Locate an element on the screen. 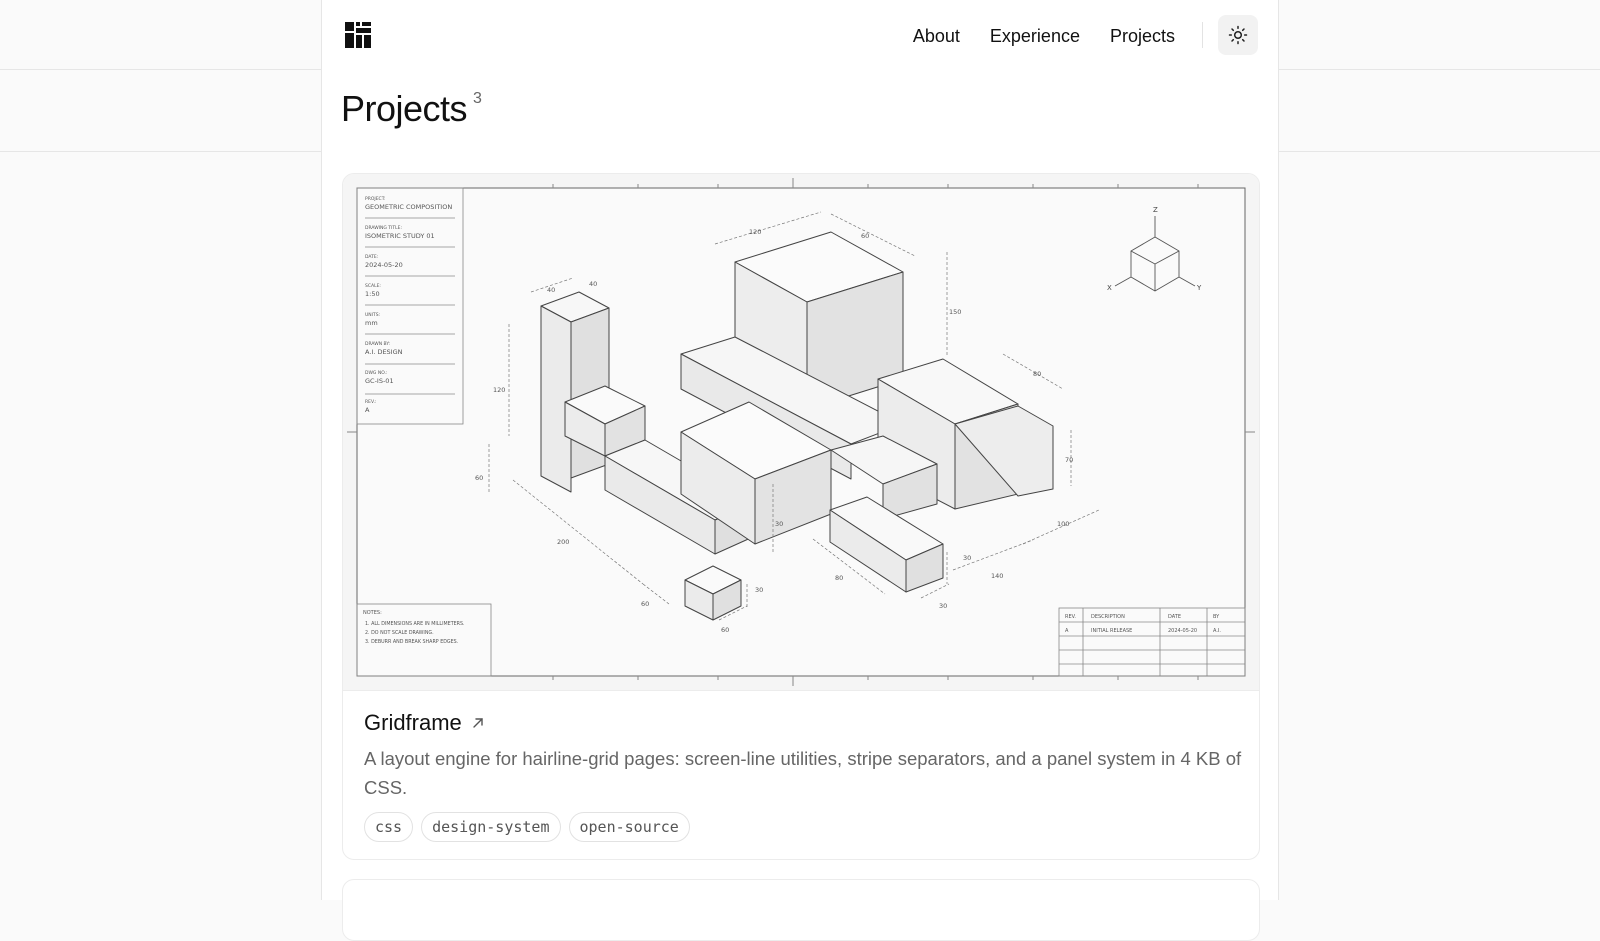  title-block-label: DRAWING TITLE: is located at coordinates (383, 228).